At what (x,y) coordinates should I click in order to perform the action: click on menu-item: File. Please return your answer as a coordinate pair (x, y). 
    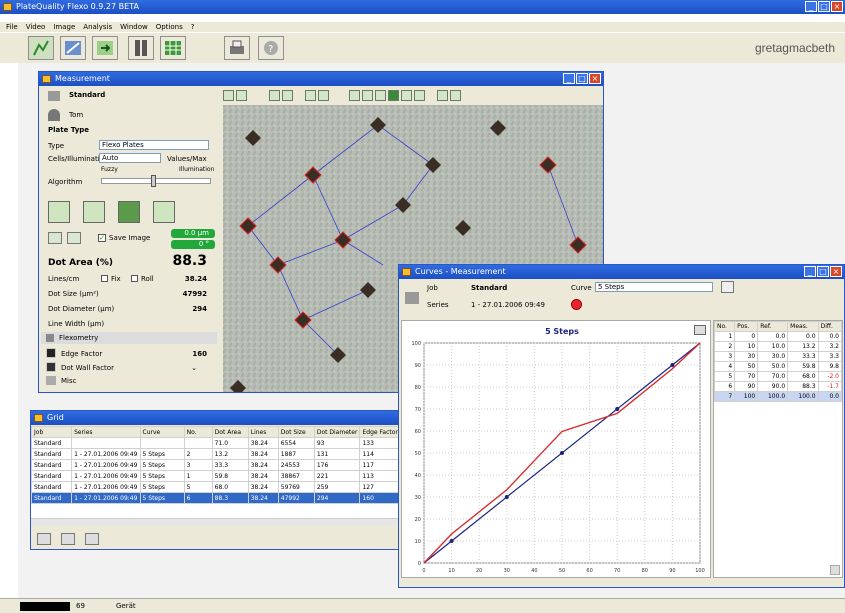
    Looking at the image, I should click on (12, 27).